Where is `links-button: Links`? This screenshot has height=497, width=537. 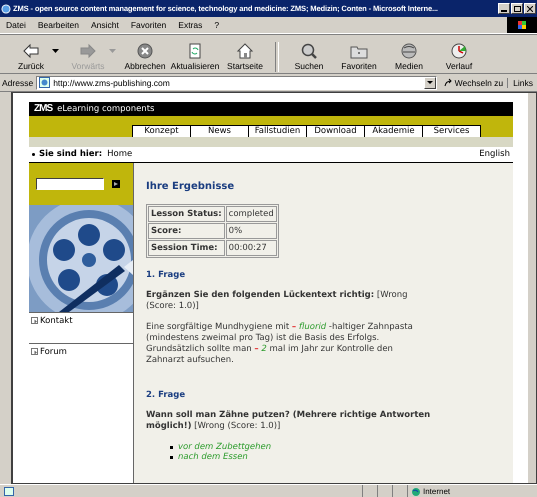
links-button: Links is located at coordinates (523, 83).